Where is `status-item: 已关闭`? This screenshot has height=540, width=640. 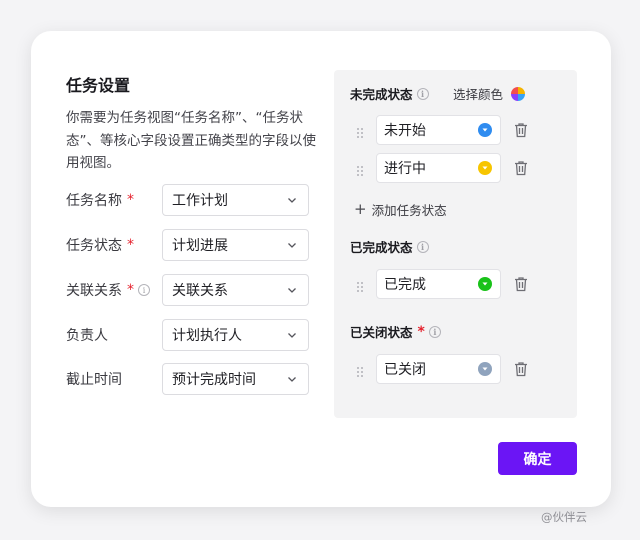
status-item: 已关闭 is located at coordinates (442, 369).